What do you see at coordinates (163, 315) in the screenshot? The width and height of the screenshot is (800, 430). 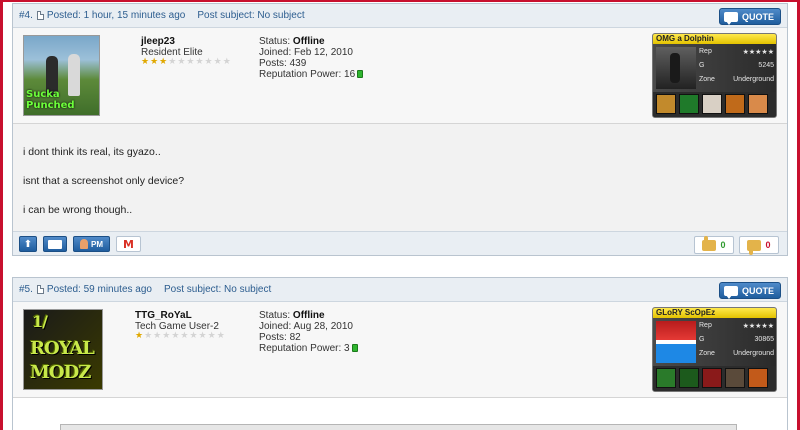 I see `username-link: TTG_RoYaL` at bounding box center [163, 315].